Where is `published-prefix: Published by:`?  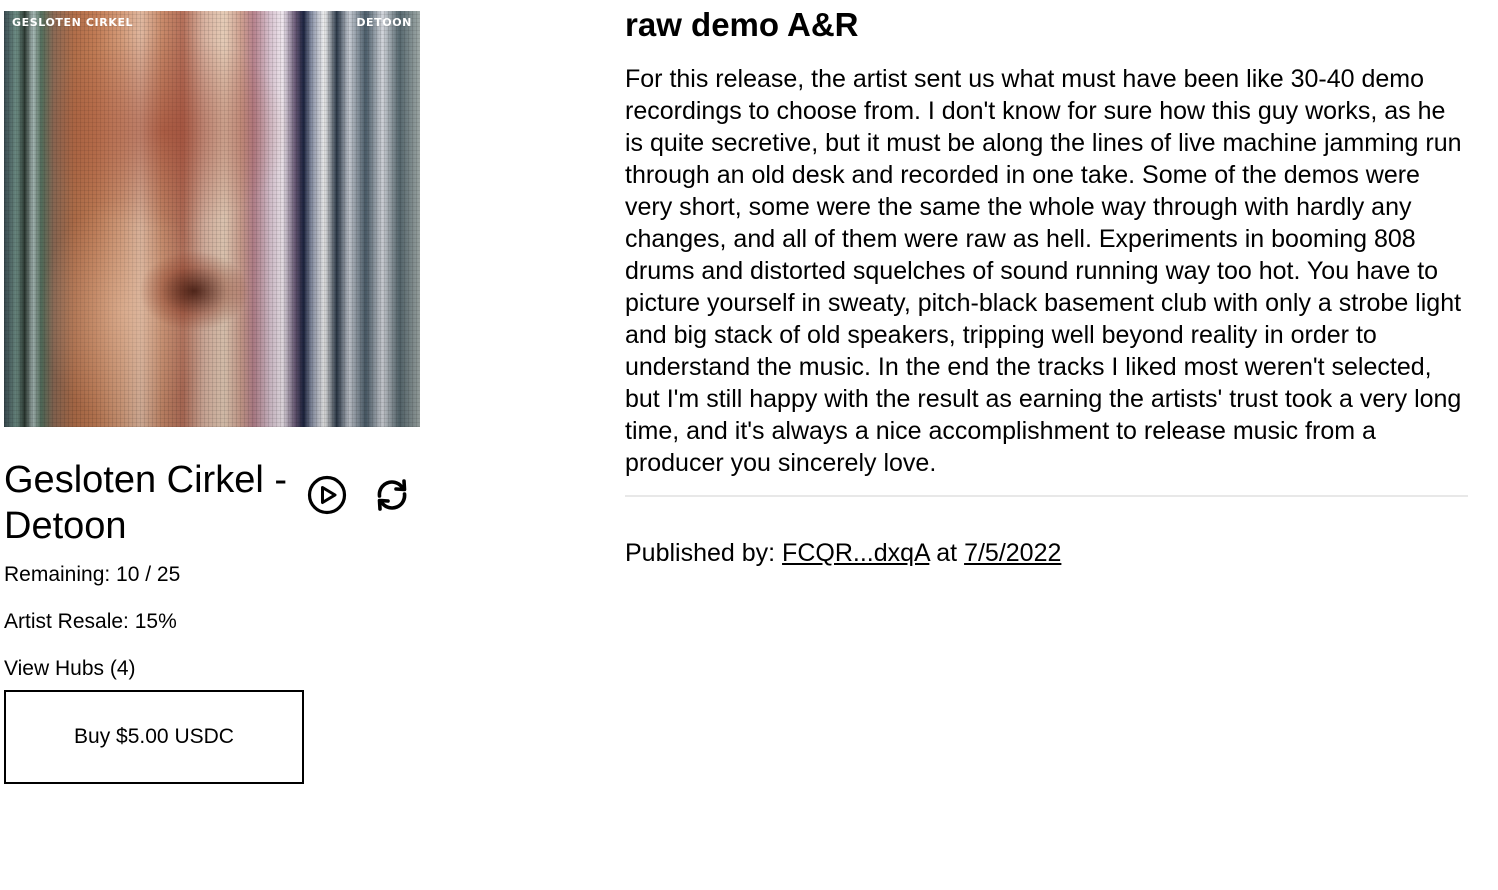
published-prefix: Published by: is located at coordinates (704, 553).